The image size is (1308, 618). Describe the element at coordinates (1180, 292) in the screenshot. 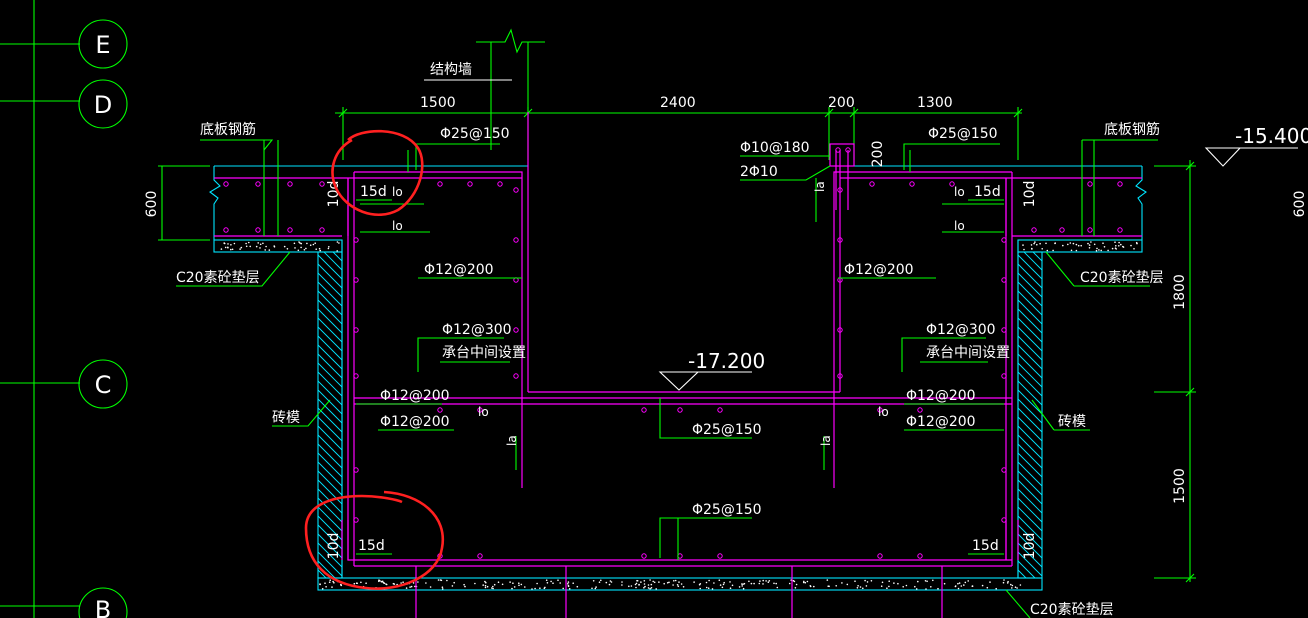

I see `dim-1800: 1800` at that location.